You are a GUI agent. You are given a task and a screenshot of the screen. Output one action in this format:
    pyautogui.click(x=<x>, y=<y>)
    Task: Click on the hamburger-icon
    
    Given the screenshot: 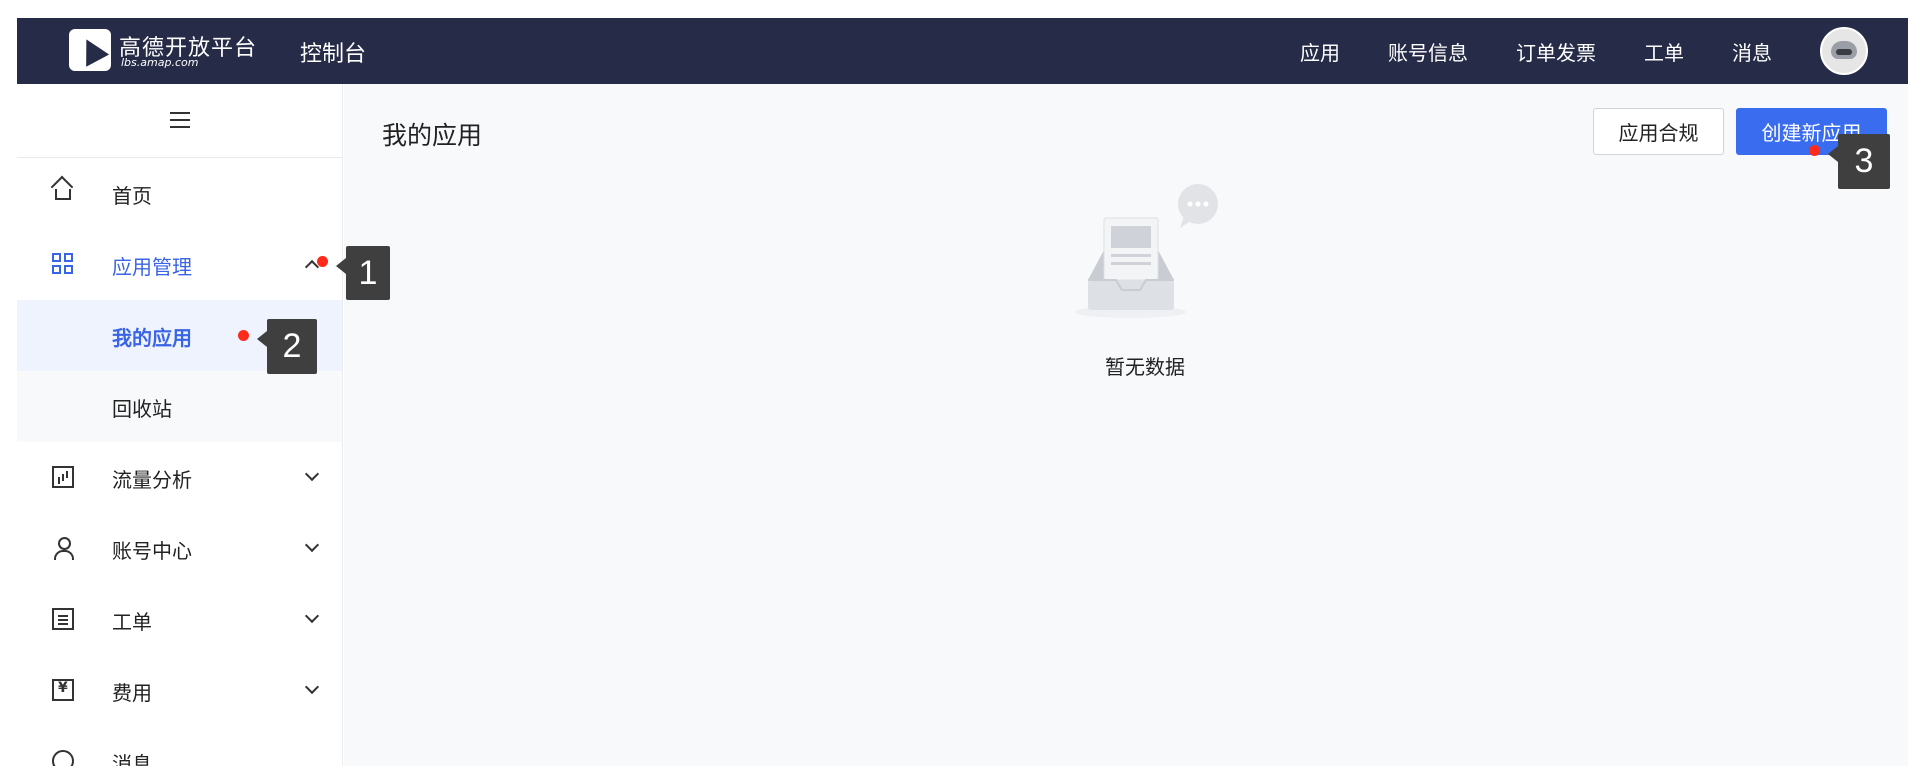 What is the action you would take?
    pyautogui.click(x=180, y=120)
    